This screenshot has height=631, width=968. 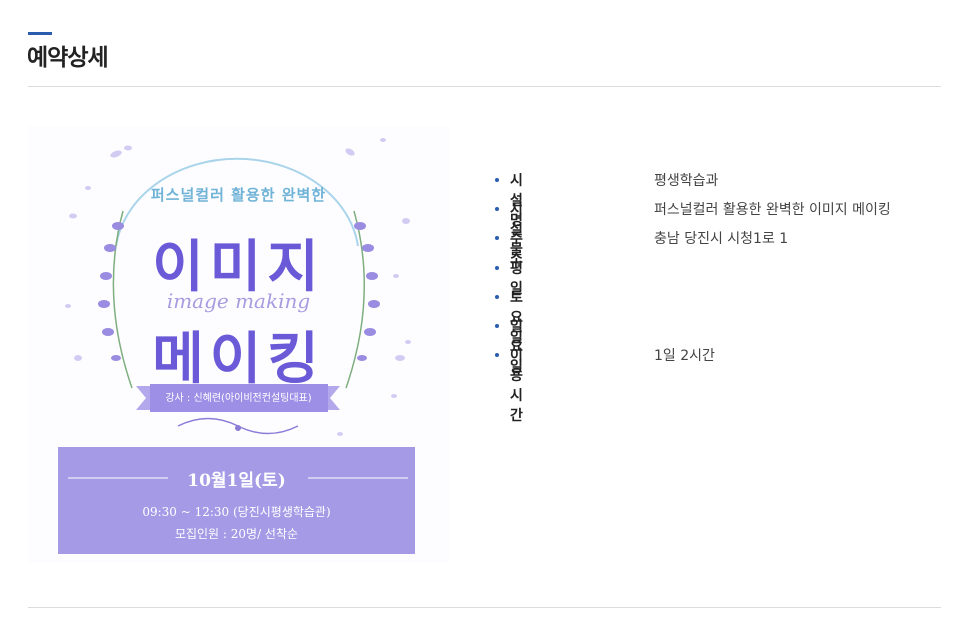 What do you see at coordinates (68, 58) in the screenshot?
I see `page-title: 예약상세` at bounding box center [68, 58].